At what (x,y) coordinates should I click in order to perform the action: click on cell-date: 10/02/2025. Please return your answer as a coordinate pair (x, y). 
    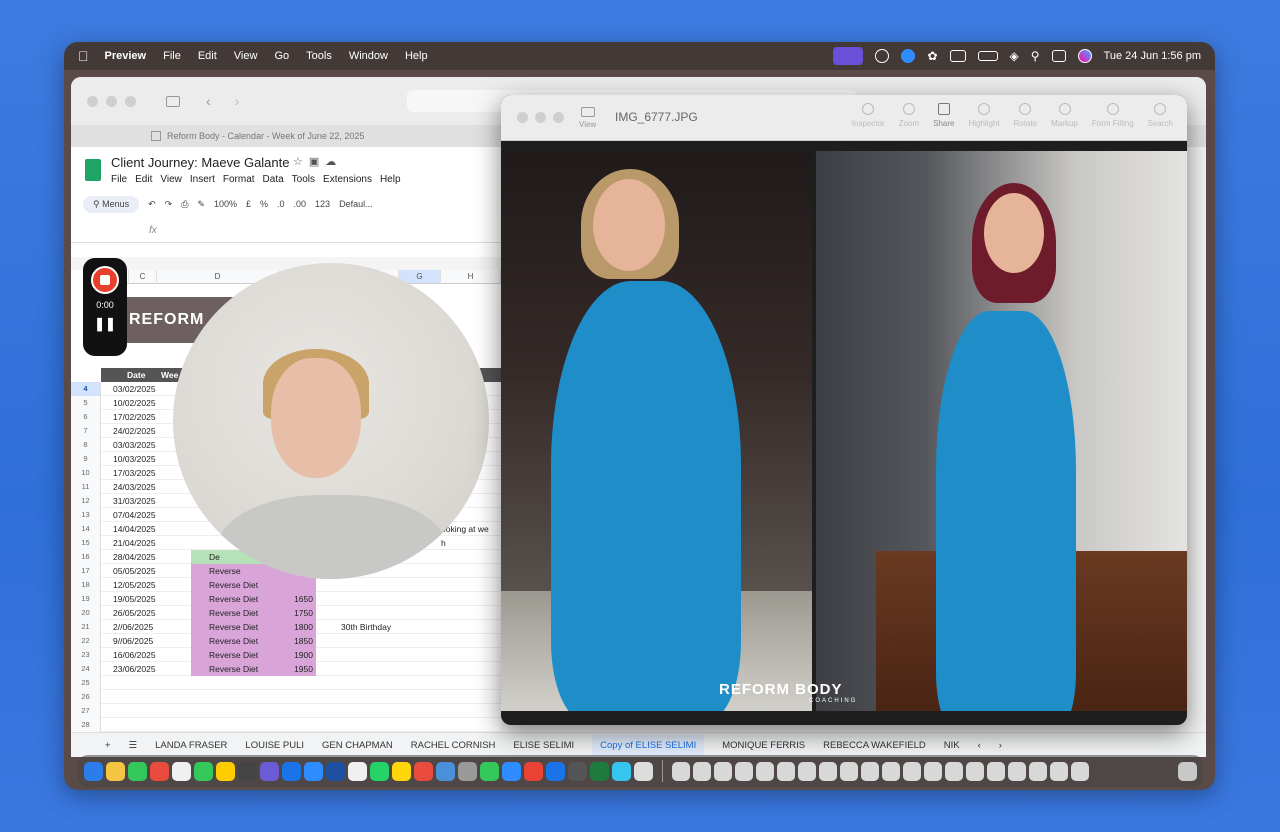
    Looking at the image, I should click on (134, 403).